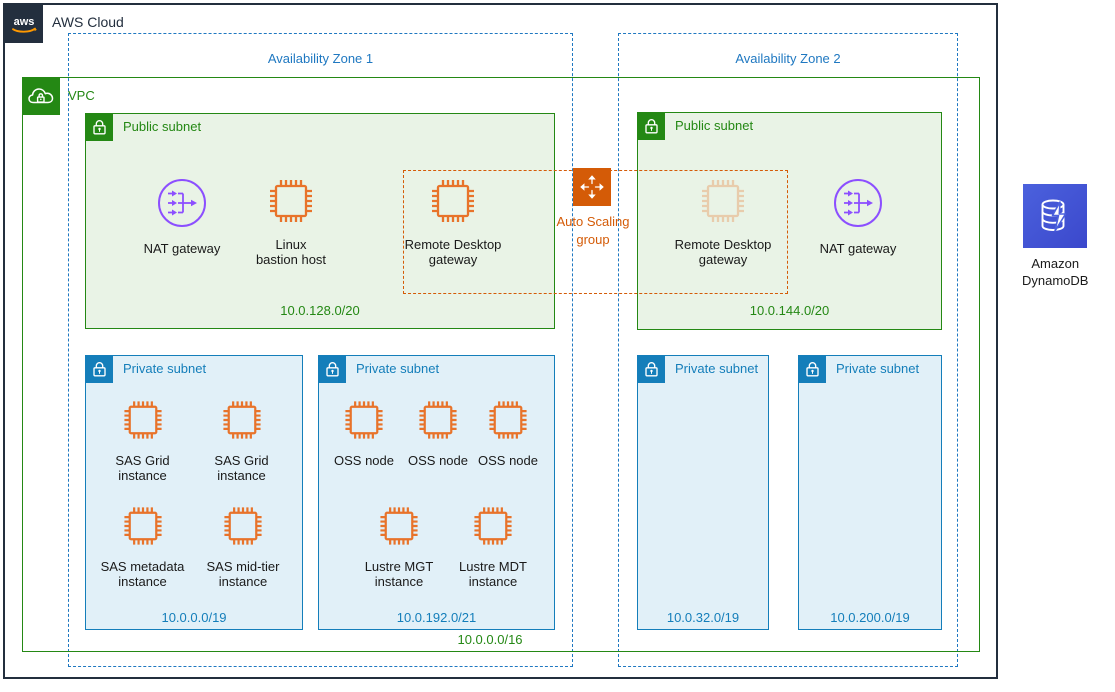 Image resolution: width=1115 pixels, height=692 pixels. I want to click on subnet-az2-public-title: Public subnet, so click(714, 125).